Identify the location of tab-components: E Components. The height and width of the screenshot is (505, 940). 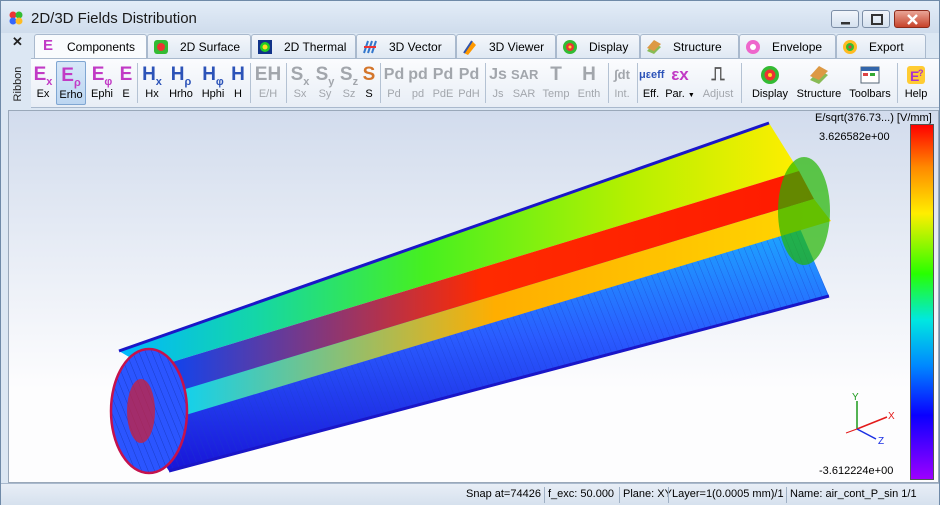
(90, 46).